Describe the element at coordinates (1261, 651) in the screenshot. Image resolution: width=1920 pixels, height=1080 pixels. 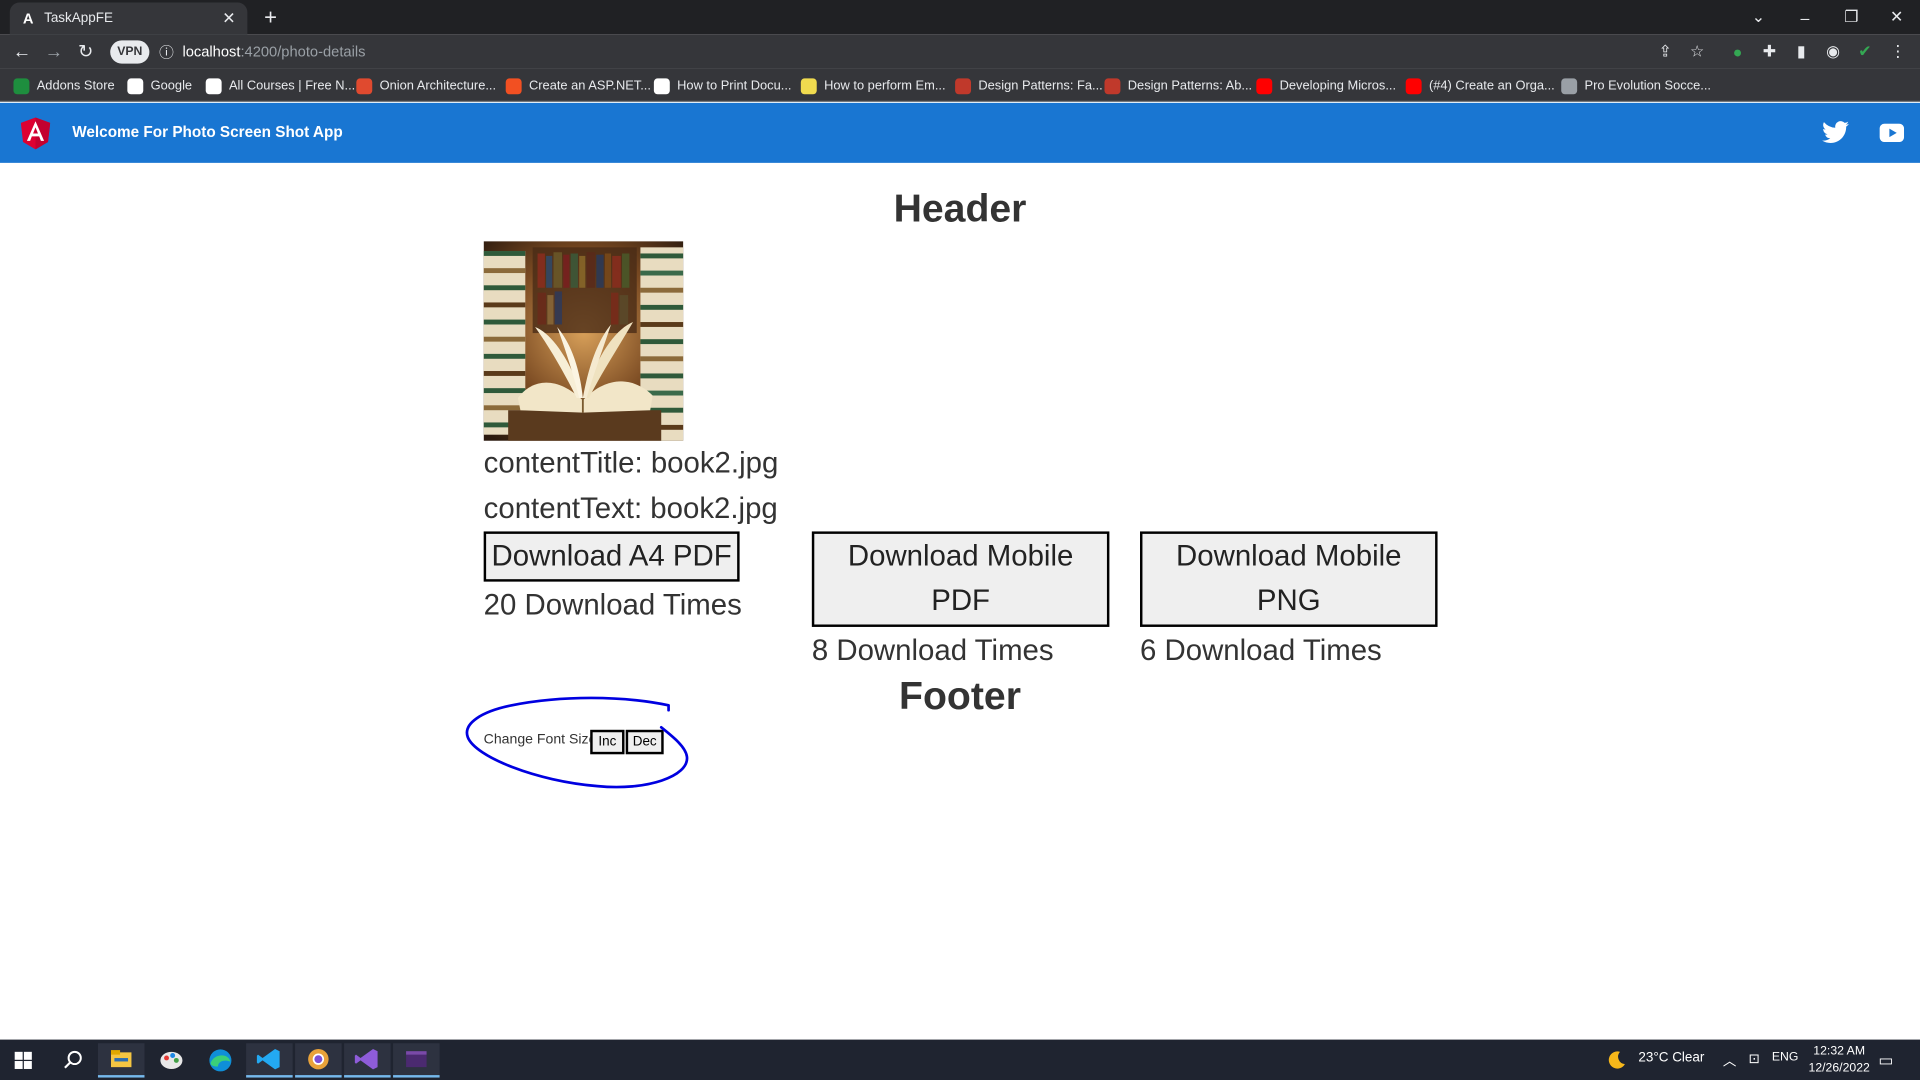
I see `mobile-png-download-count: 6 Download Times` at that location.